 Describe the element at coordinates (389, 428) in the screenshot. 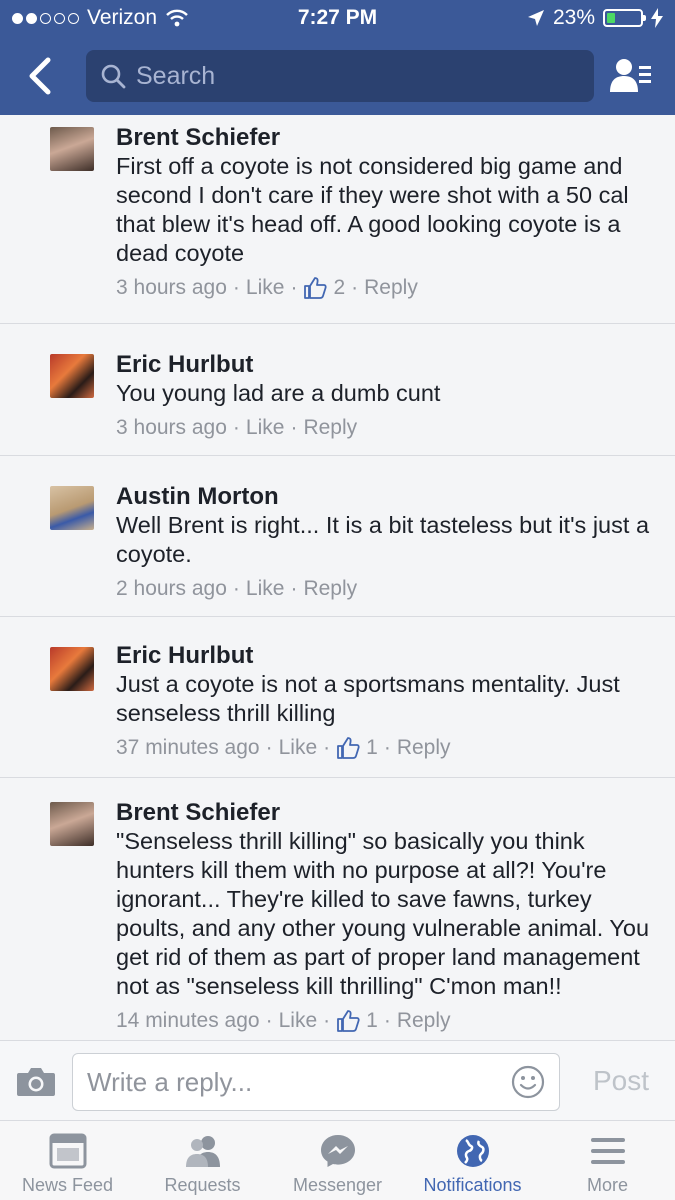

I see `comment-meta: 3 hours ago · Like · Reply` at that location.